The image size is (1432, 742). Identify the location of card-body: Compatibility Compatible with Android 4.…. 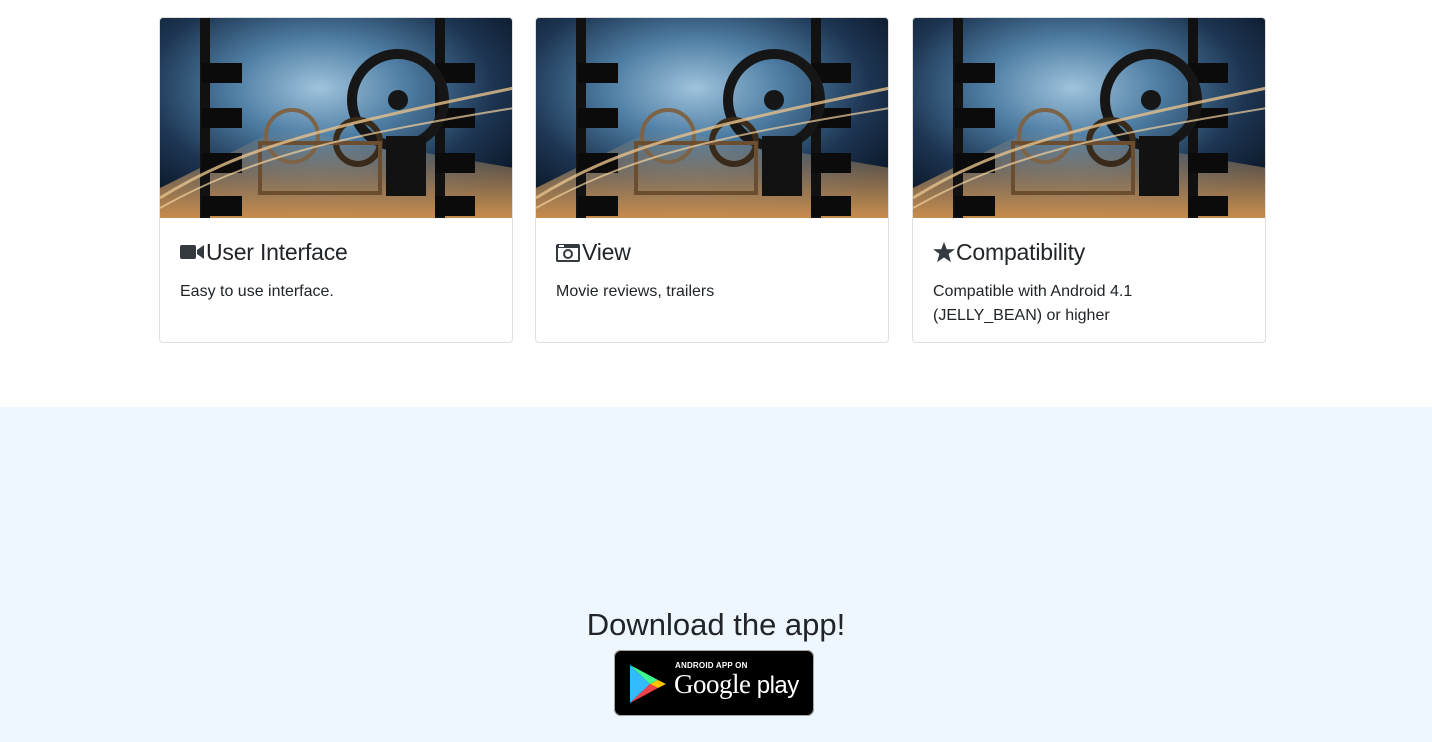
(1089, 280).